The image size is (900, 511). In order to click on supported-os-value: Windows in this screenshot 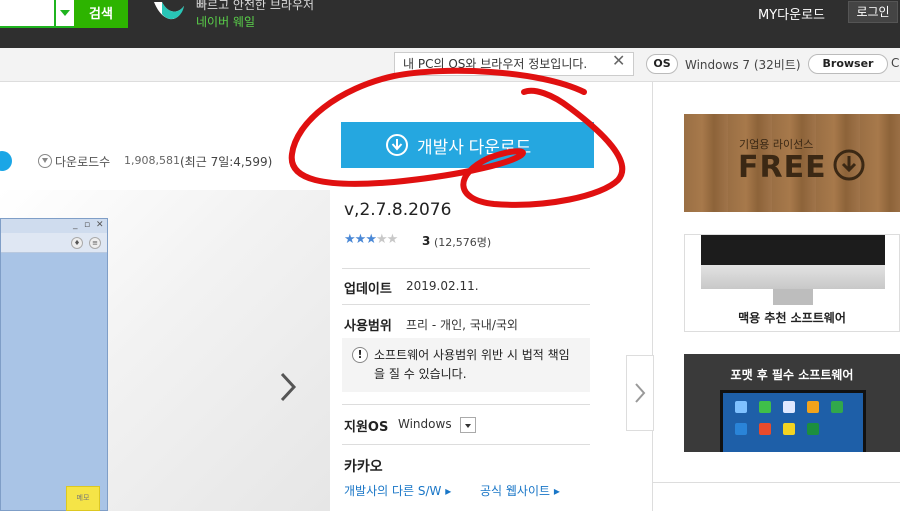, I will do `click(425, 424)`.